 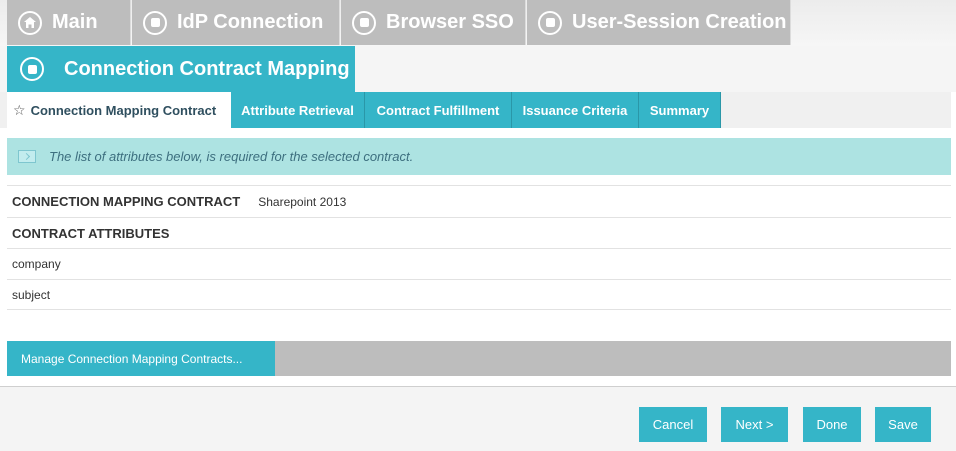 I want to click on subtab-label: Attribute Retrieval, so click(x=297, y=110).